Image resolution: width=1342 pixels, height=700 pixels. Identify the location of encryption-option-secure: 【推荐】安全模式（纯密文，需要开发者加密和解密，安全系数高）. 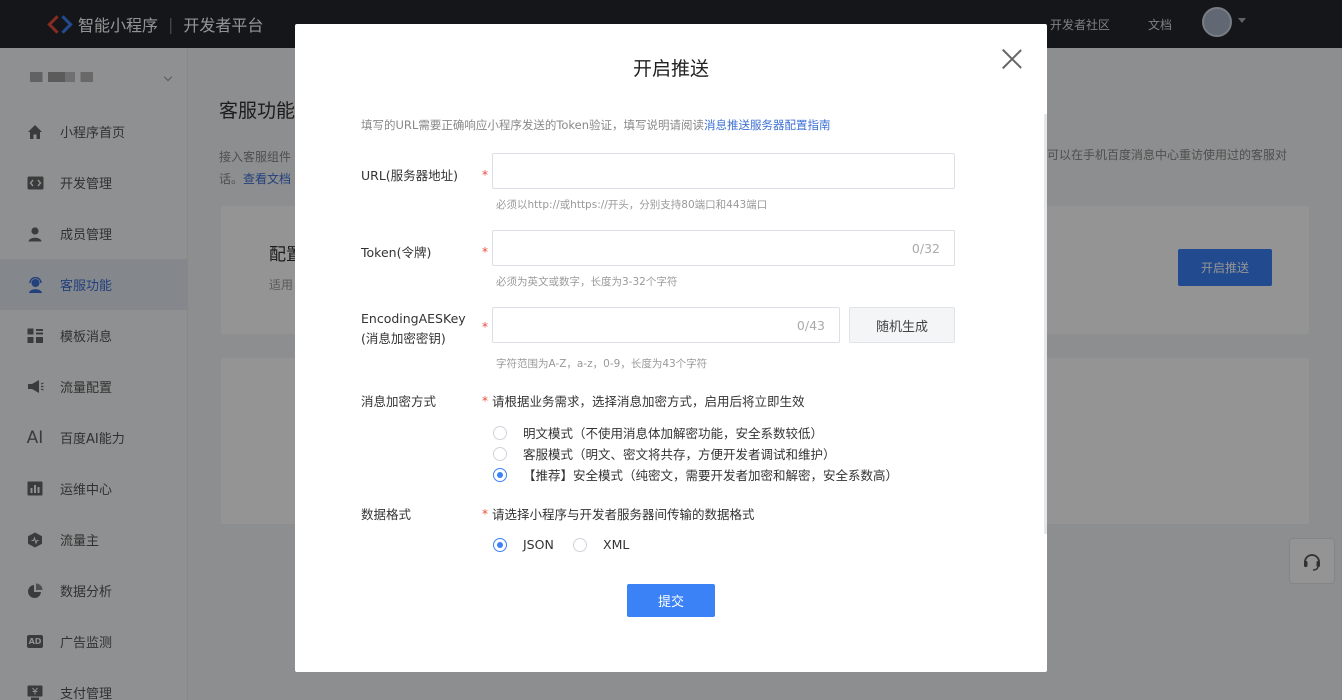
(695, 474).